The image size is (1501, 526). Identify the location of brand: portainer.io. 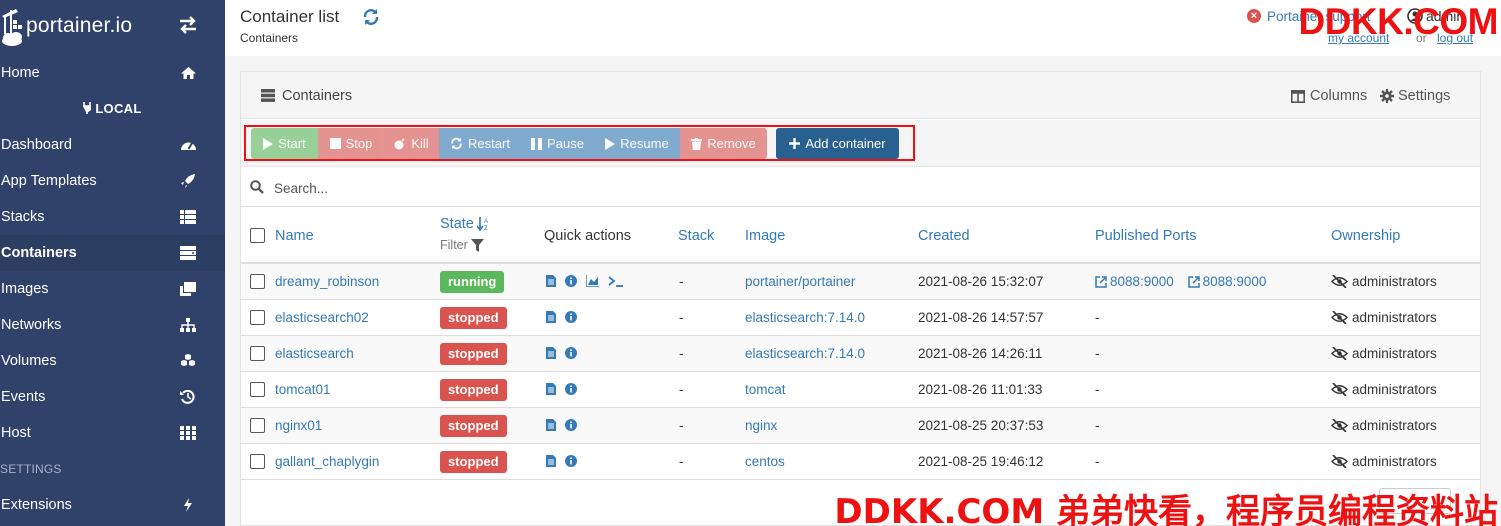
(112, 26).